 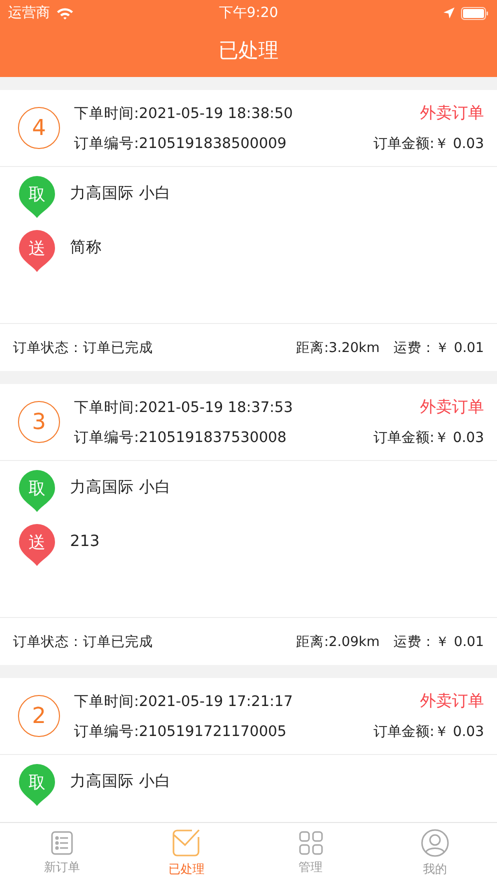 I want to click on distance-text: 距离:2.09km, so click(x=338, y=641).